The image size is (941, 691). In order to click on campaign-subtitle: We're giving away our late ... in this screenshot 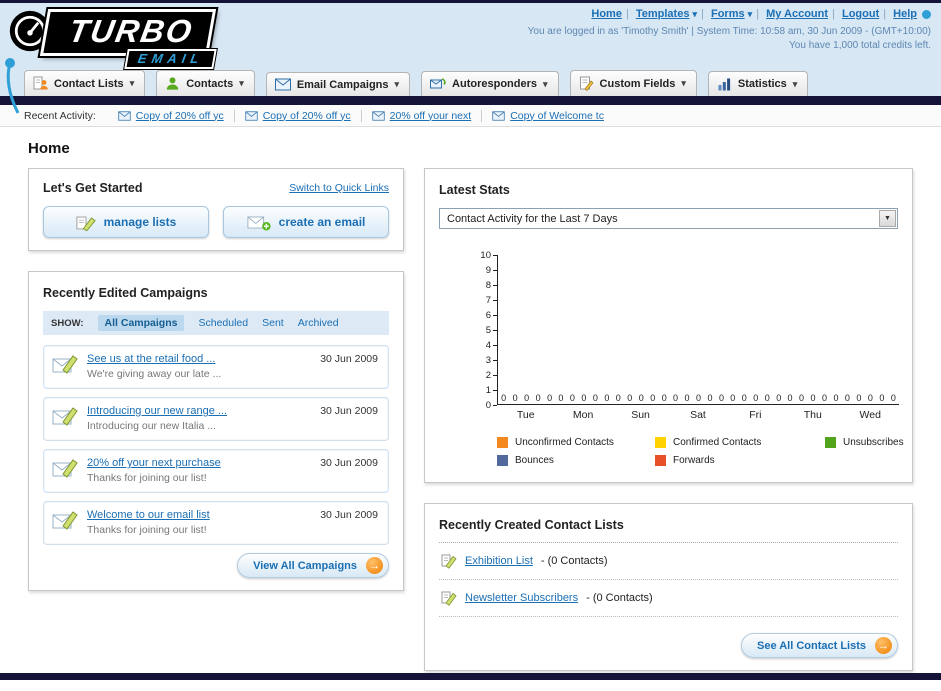, I will do `click(154, 374)`.